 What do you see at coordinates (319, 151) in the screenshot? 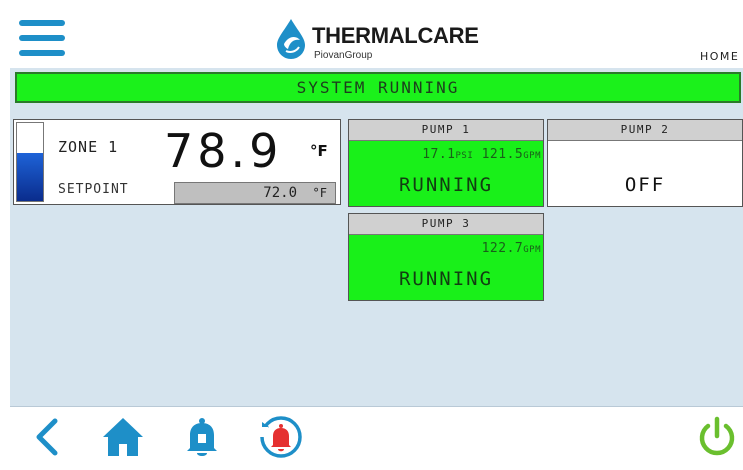
I see `zone-temperature-unit: °F` at bounding box center [319, 151].